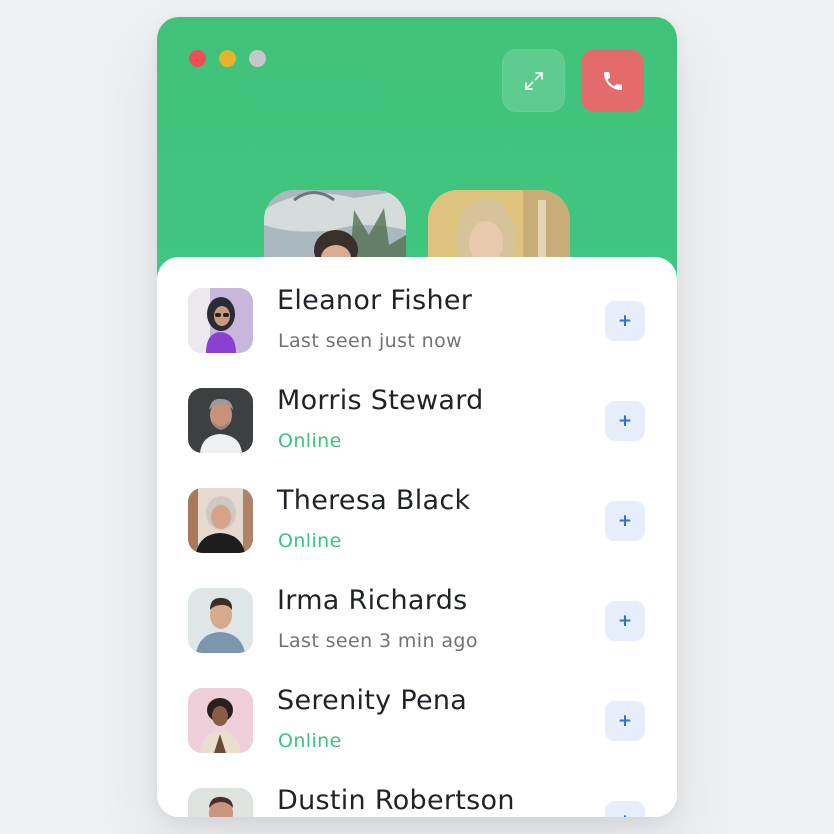 The image size is (834, 834). What do you see at coordinates (375, 300) in the screenshot?
I see `contact-name: Eleanor Fisher` at bounding box center [375, 300].